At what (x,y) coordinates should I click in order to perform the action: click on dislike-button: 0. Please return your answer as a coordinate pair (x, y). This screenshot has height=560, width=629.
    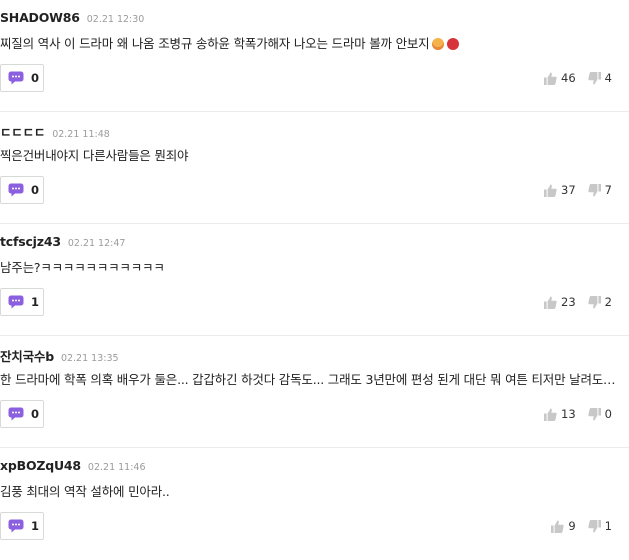
    Looking at the image, I should click on (600, 414).